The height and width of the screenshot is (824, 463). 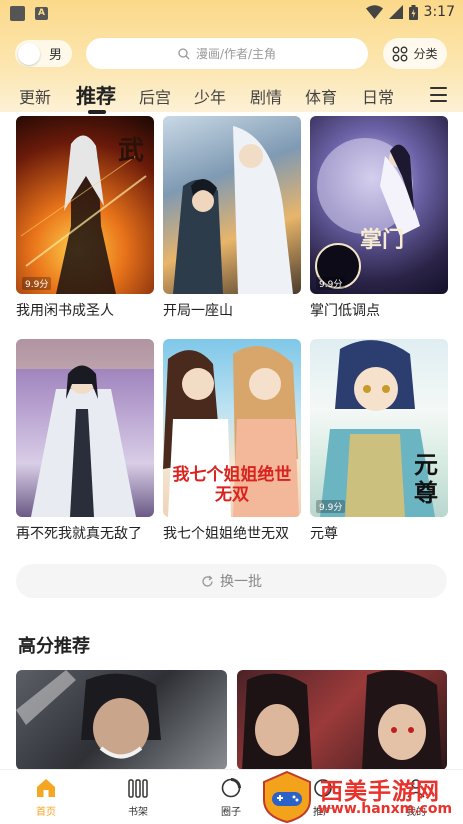 I want to click on battery-icon, so click(x=413, y=12).